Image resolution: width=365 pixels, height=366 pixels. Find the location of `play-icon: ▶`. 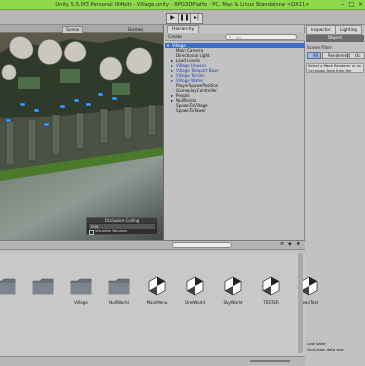

play-icon: ▶ is located at coordinates (172, 17).